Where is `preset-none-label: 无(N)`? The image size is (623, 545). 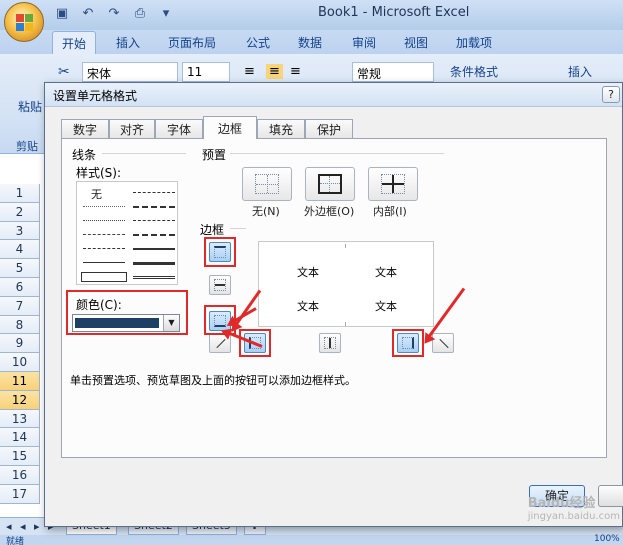
preset-none-label: 无(N) is located at coordinates (266, 211).